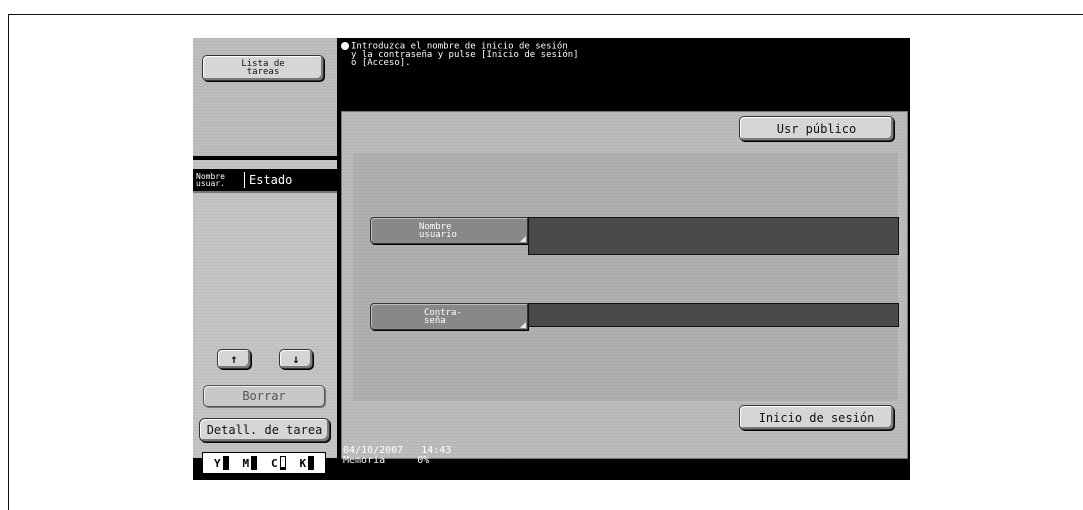 This screenshot has width=1083, height=510. I want to click on toner-m: M, so click(250, 463).